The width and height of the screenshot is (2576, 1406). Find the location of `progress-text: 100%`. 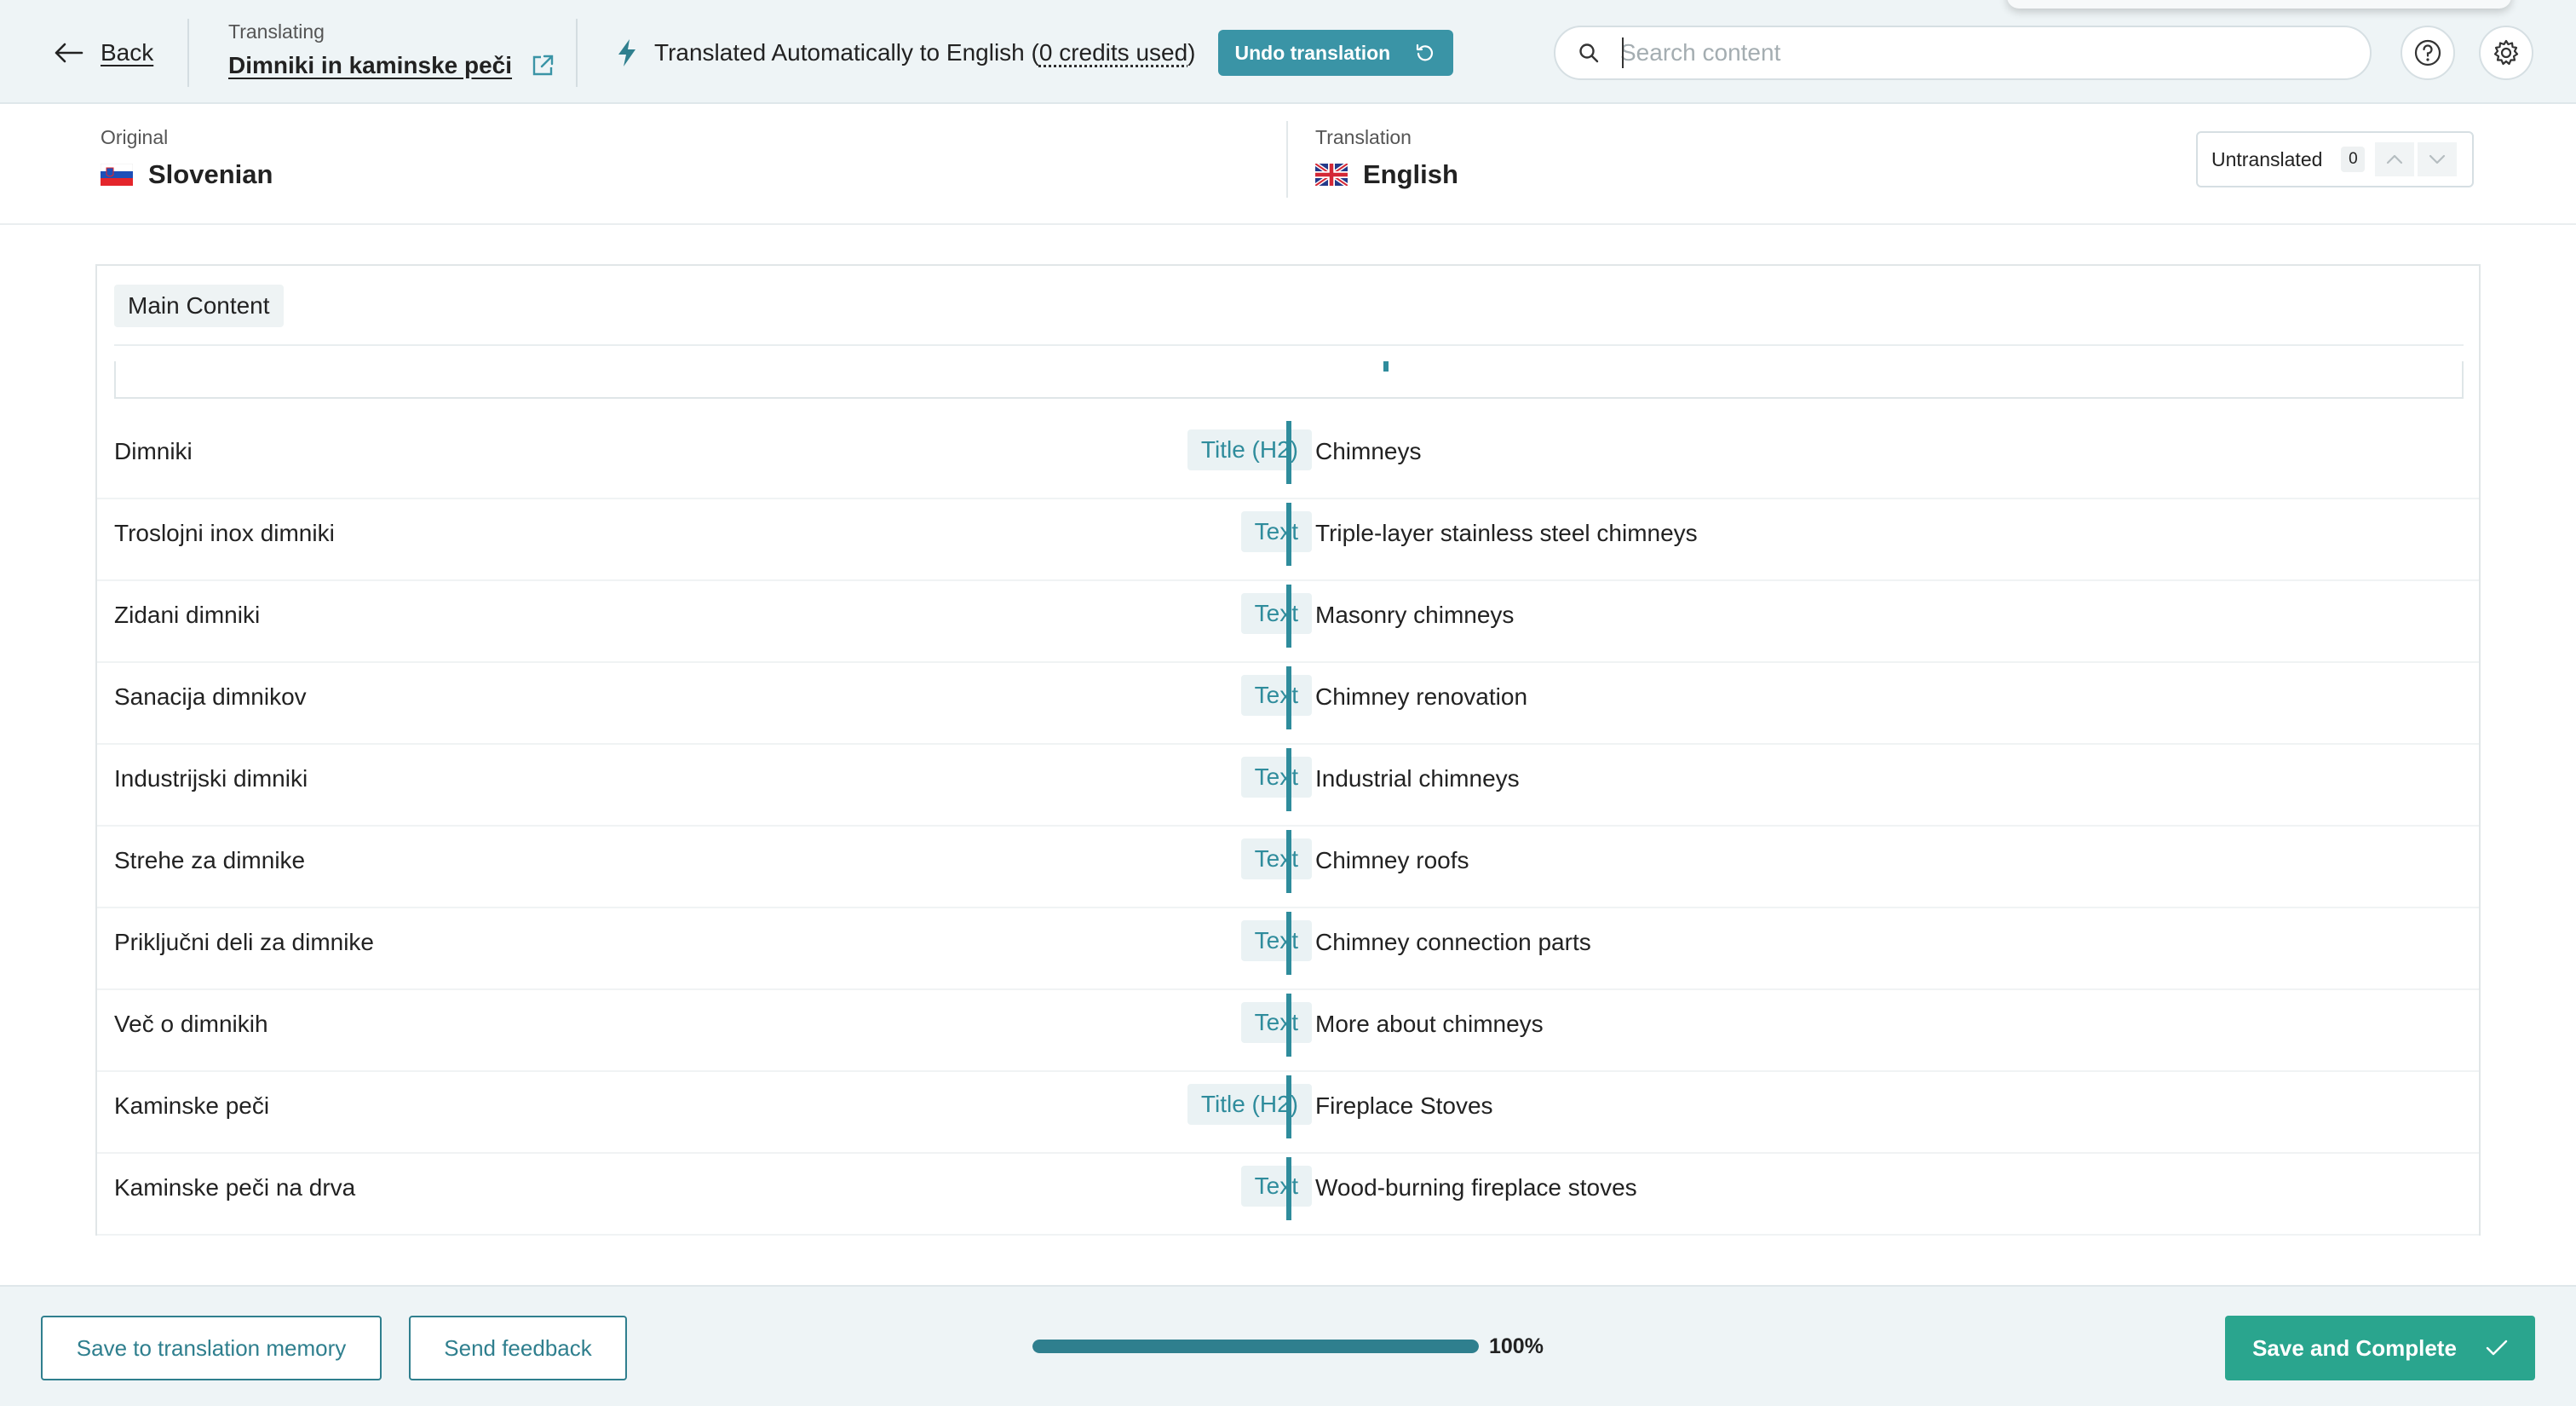

progress-text: 100% is located at coordinates (1517, 1346).